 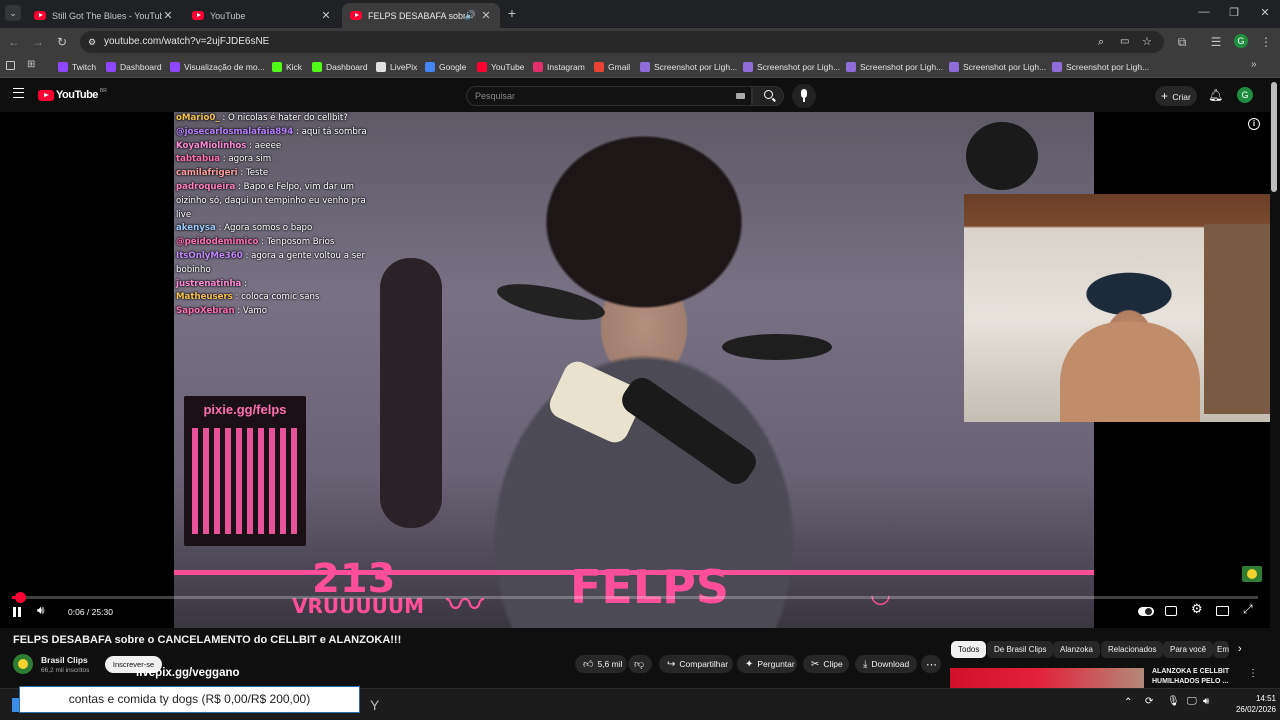 I want to click on profile-avatar: G, so click(x=1241, y=41).